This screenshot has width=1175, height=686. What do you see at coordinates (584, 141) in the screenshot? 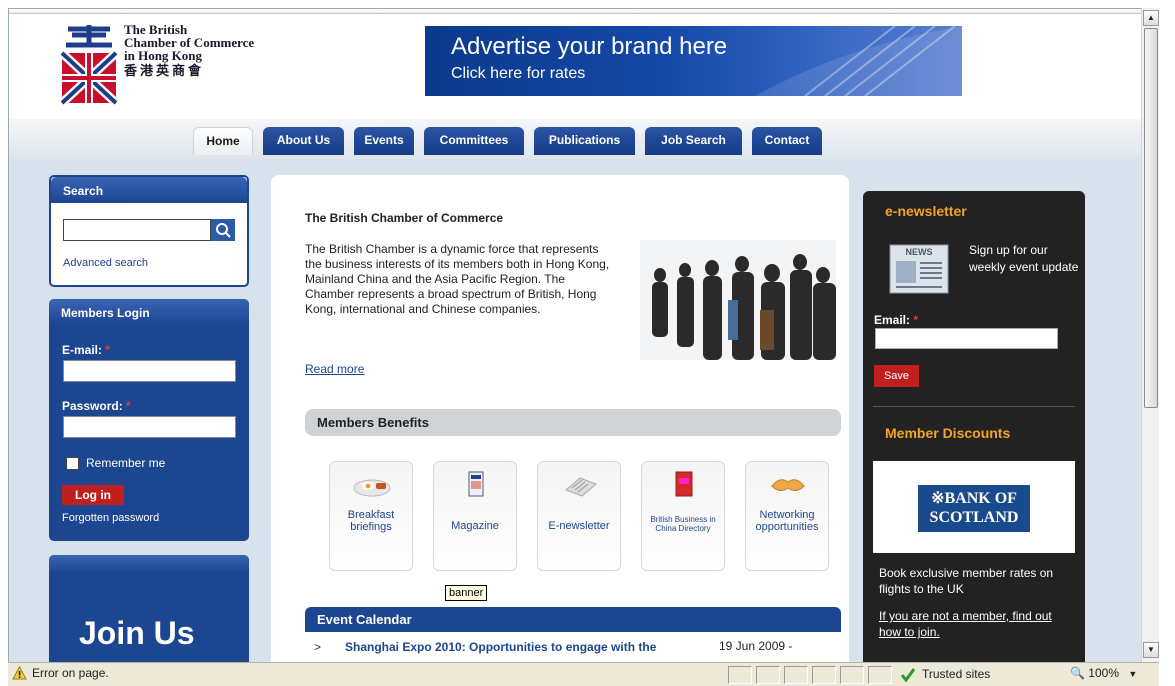
I see `tab-publications: Publications` at bounding box center [584, 141].